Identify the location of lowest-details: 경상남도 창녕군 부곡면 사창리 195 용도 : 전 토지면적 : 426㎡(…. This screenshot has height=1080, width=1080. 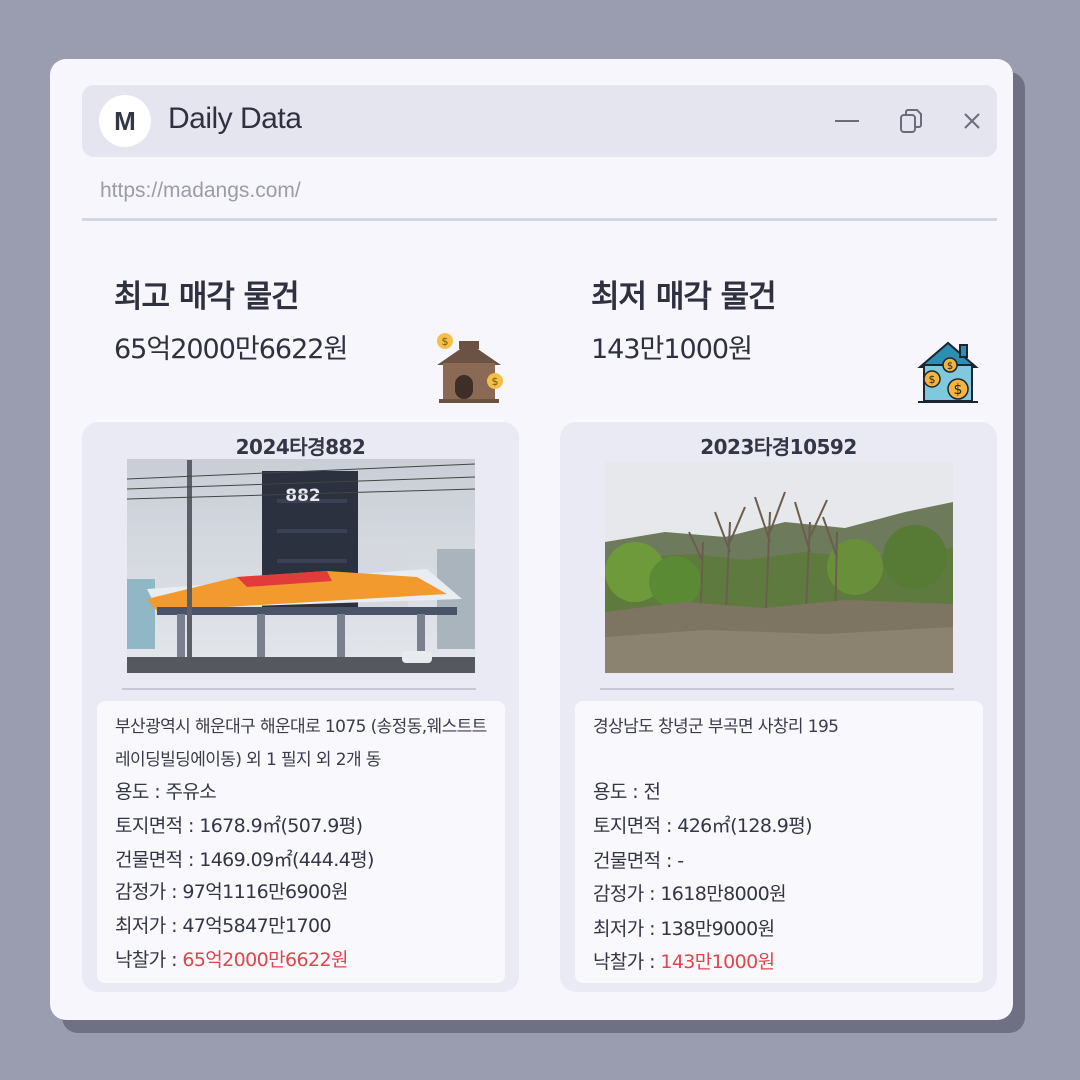
(779, 842).